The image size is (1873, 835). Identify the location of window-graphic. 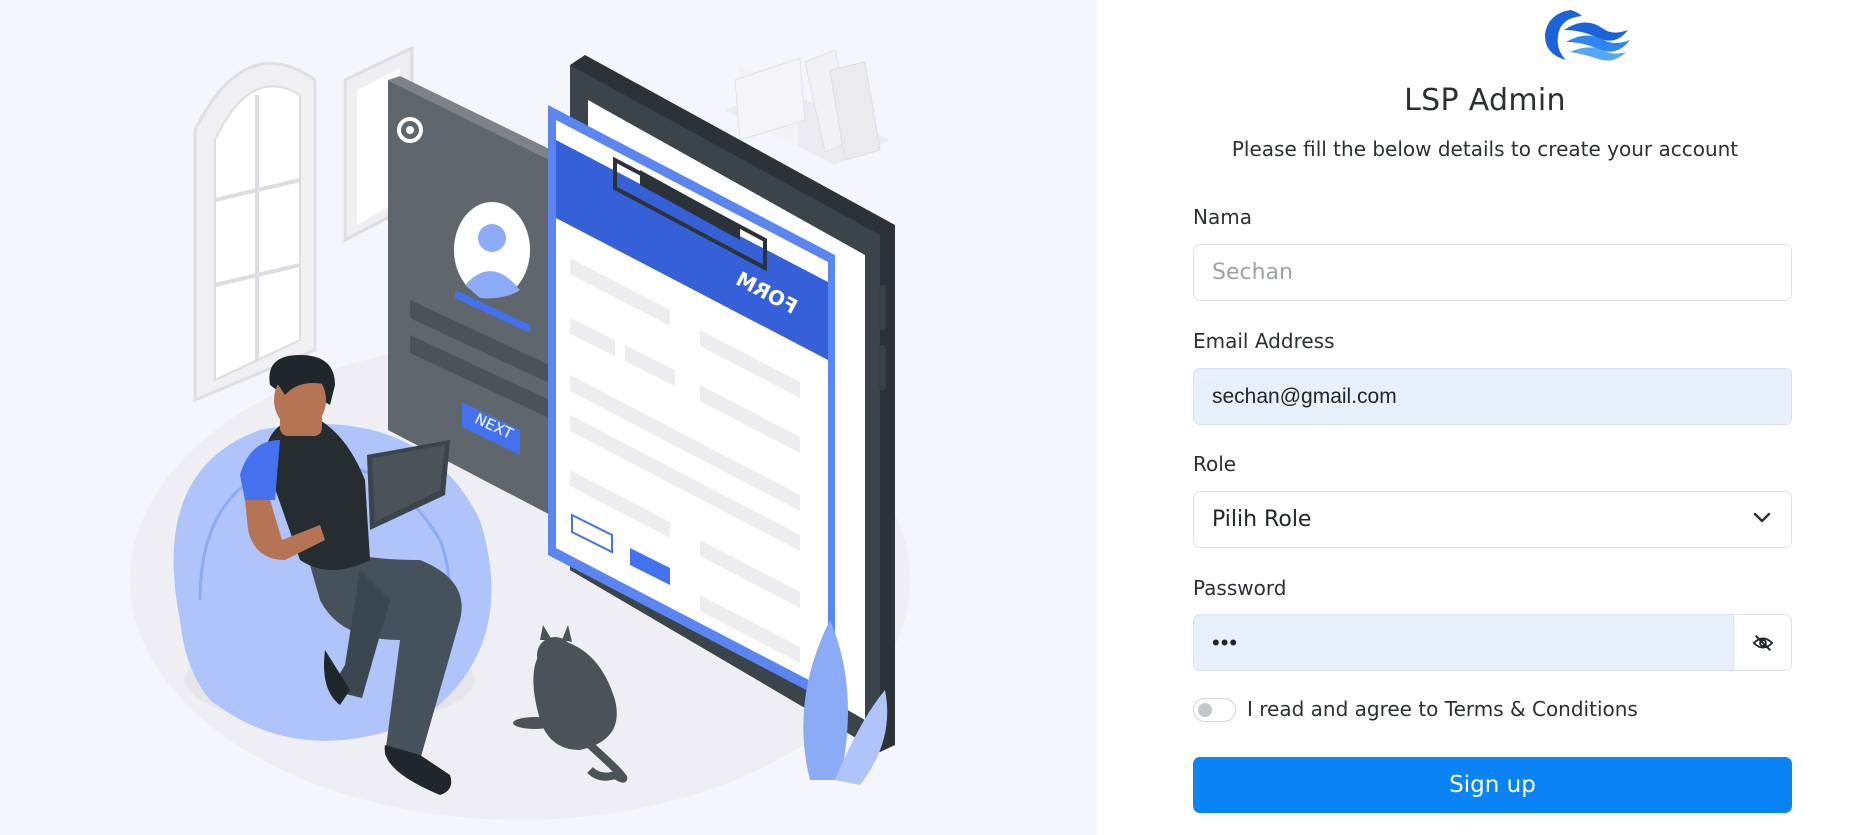
(255, 232).